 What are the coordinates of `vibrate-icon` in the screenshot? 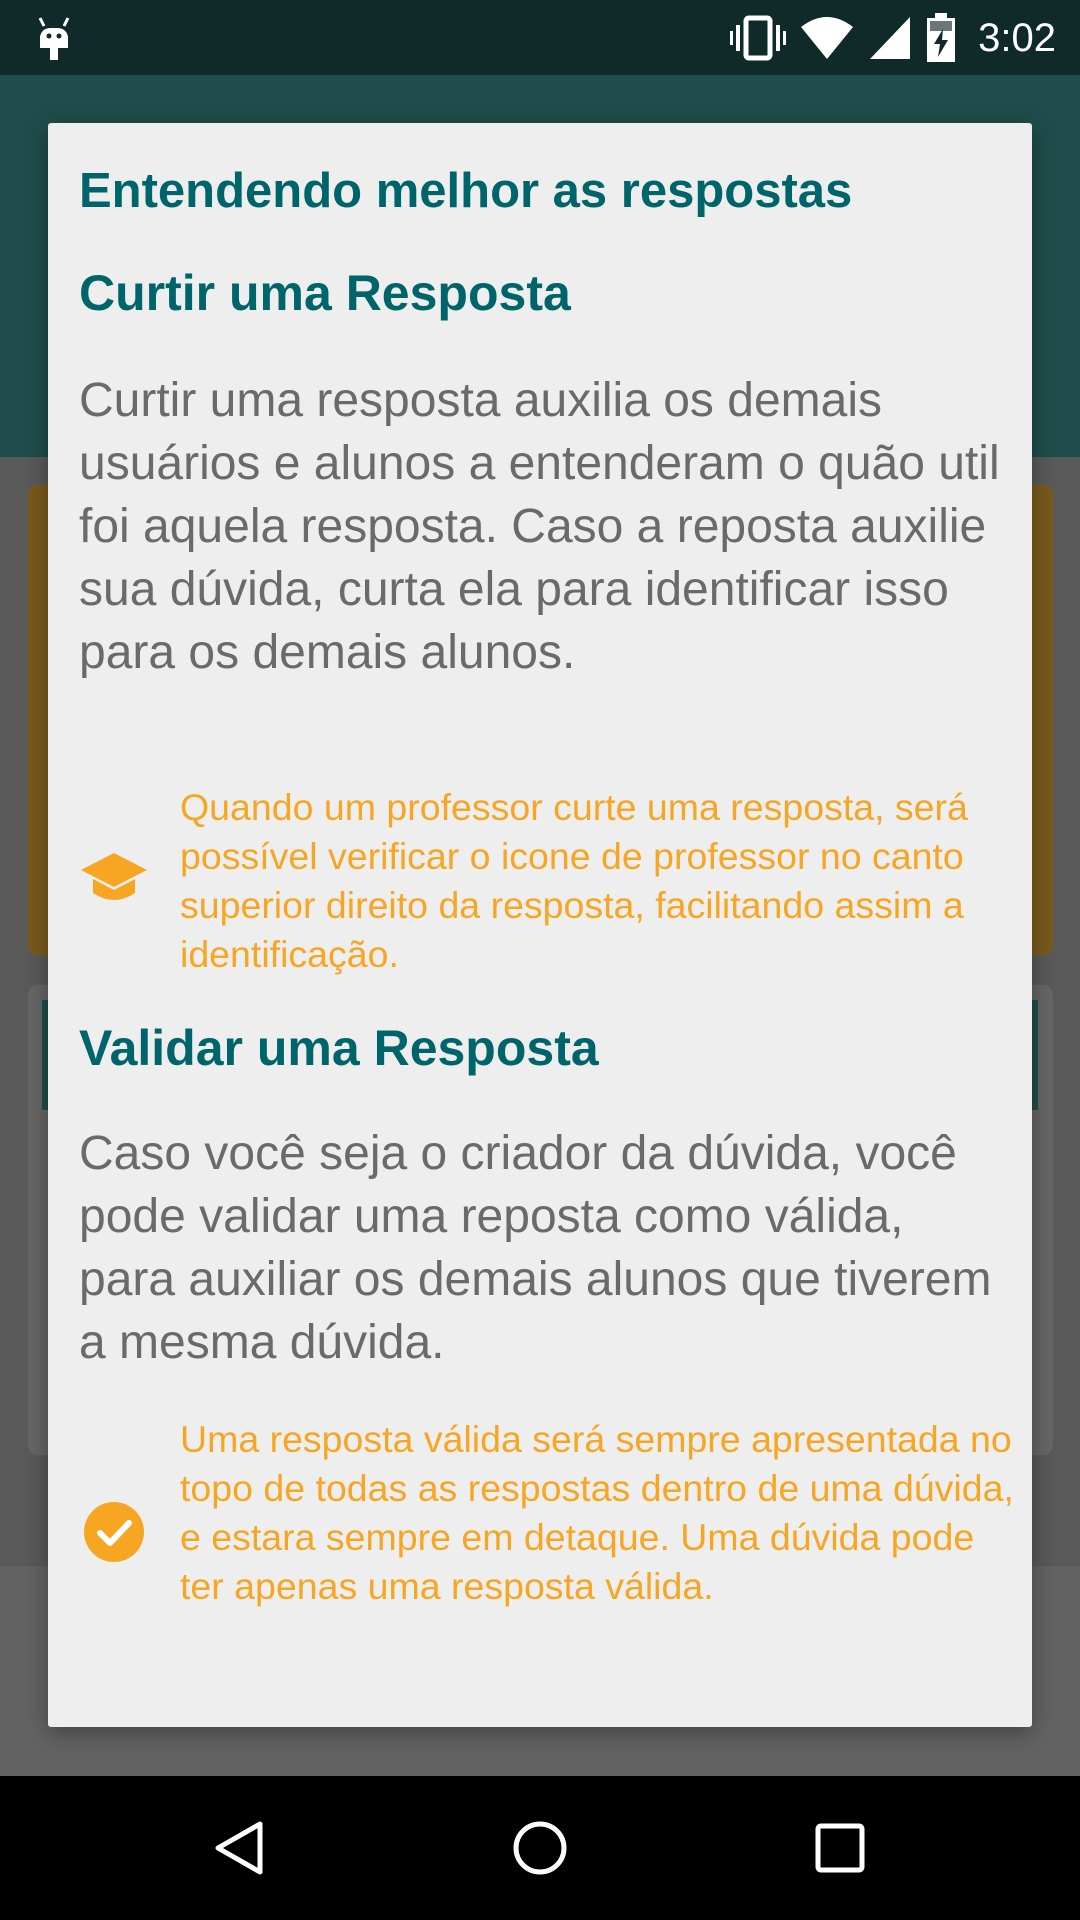 It's located at (758, 38).